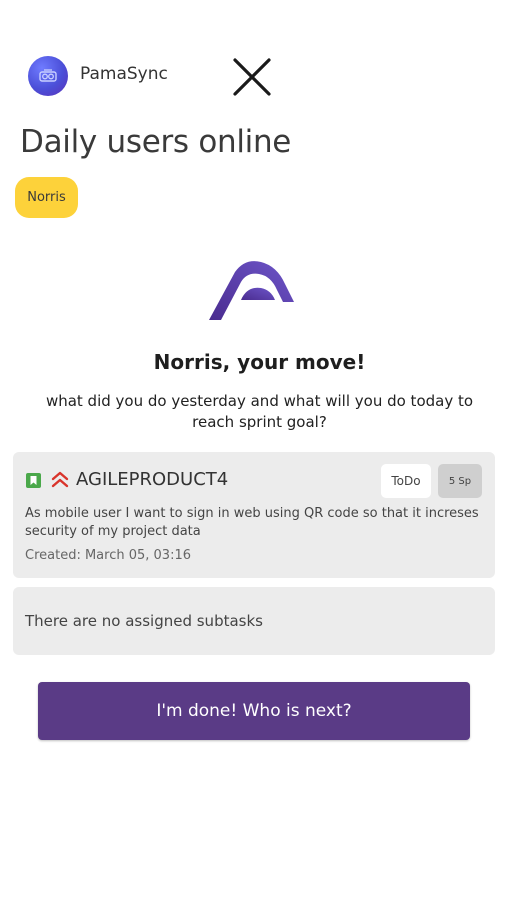  Describe the element at coordinates (108, 555) in the screenshot. I see `task-created: Created: March 05, 03:16` at that location.